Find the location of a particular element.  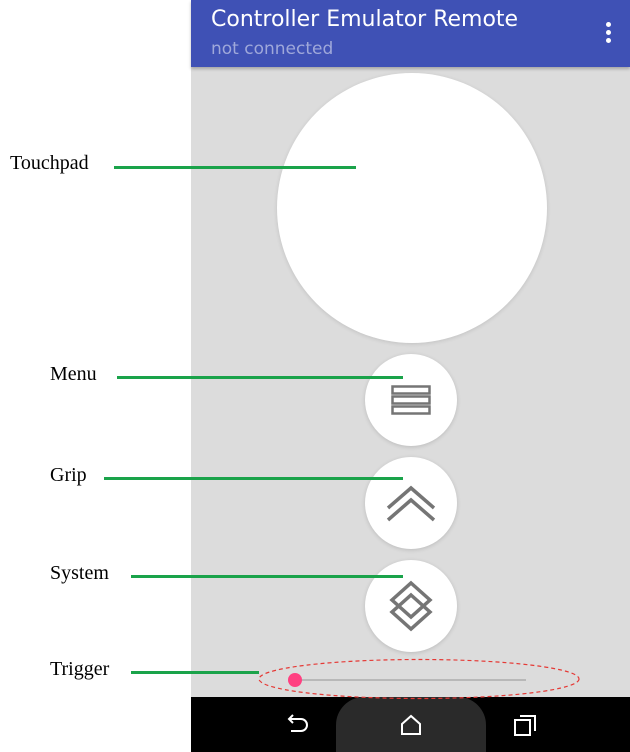

chevron-up-icon is located at coordinates (411, 503).